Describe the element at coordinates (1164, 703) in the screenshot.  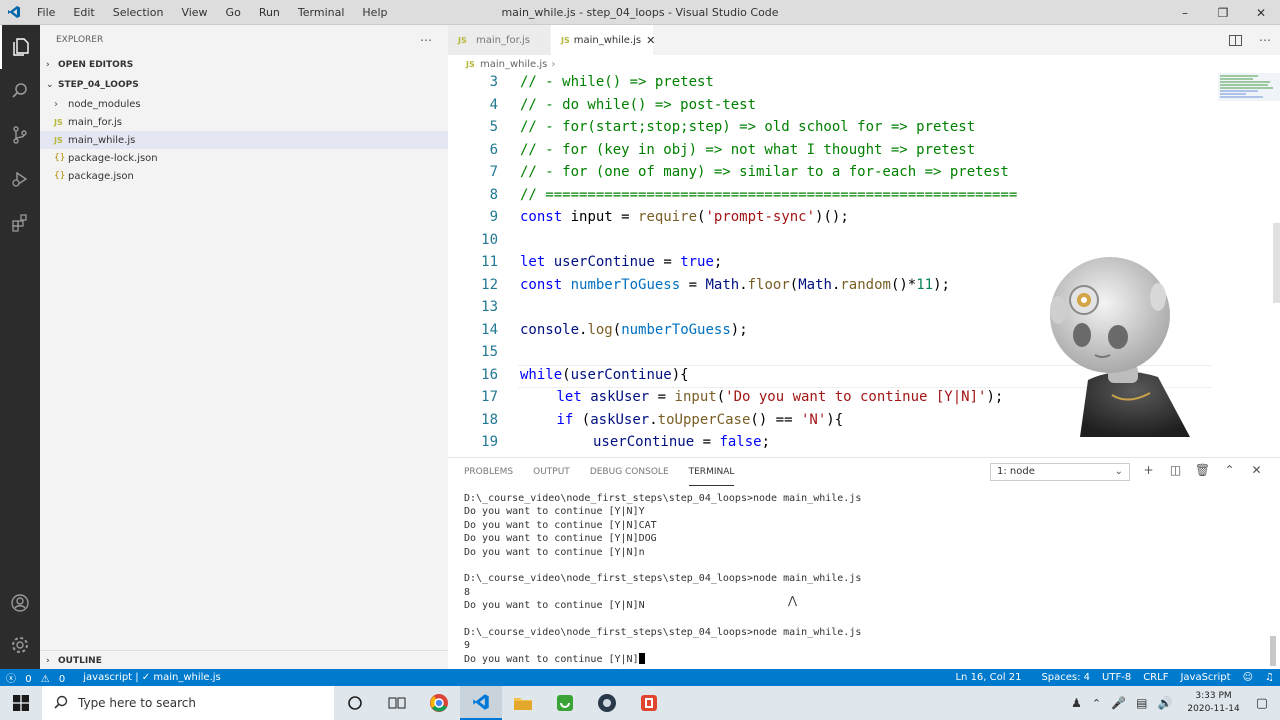
I see `volume-icon: 🔊` at that location.